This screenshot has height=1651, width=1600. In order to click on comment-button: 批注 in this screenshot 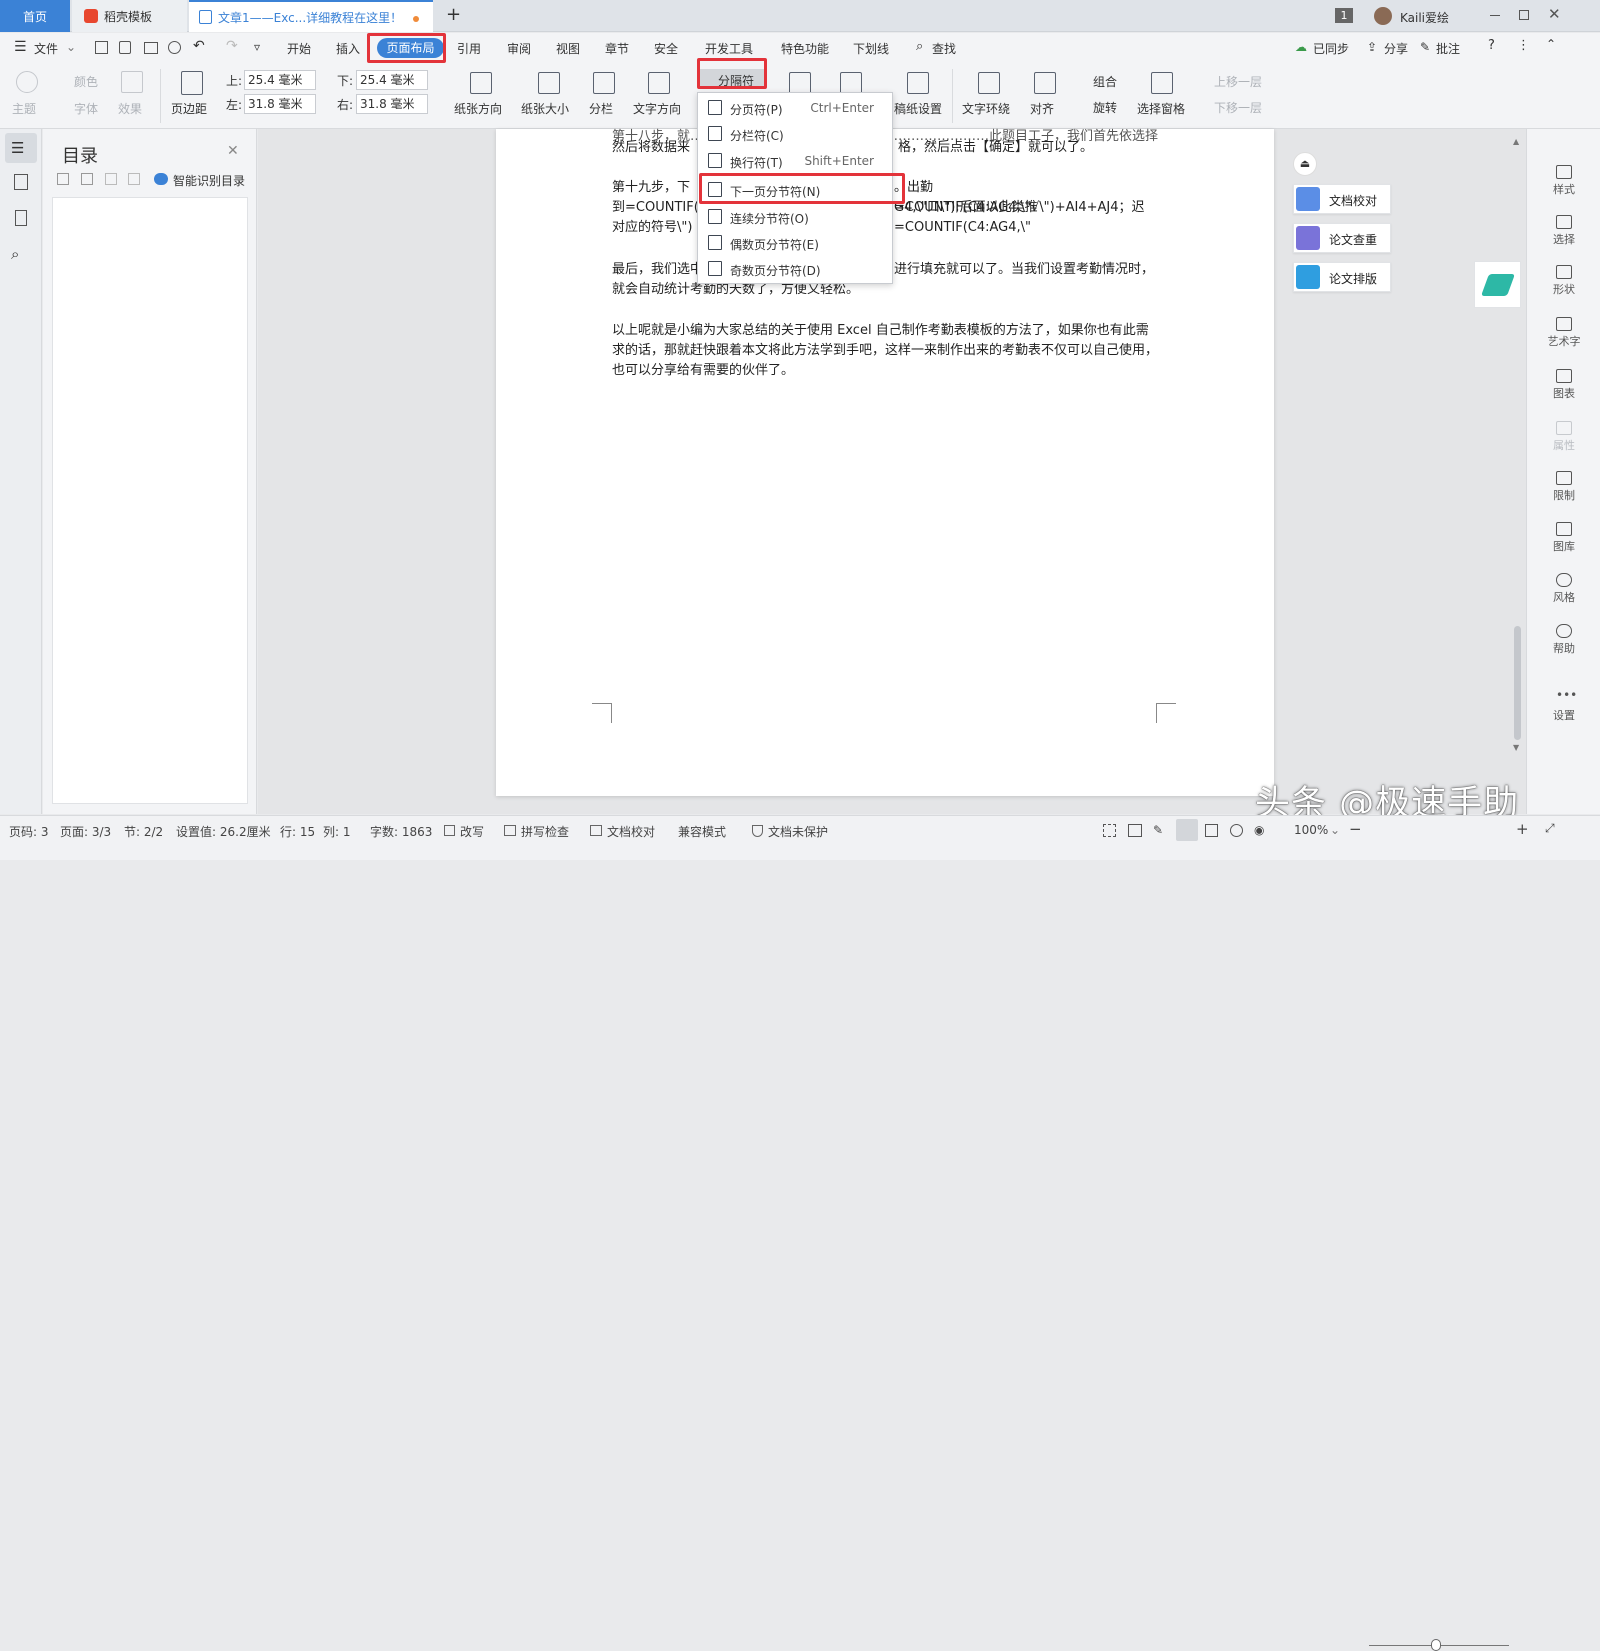, I will do `click(1448, 48)`.